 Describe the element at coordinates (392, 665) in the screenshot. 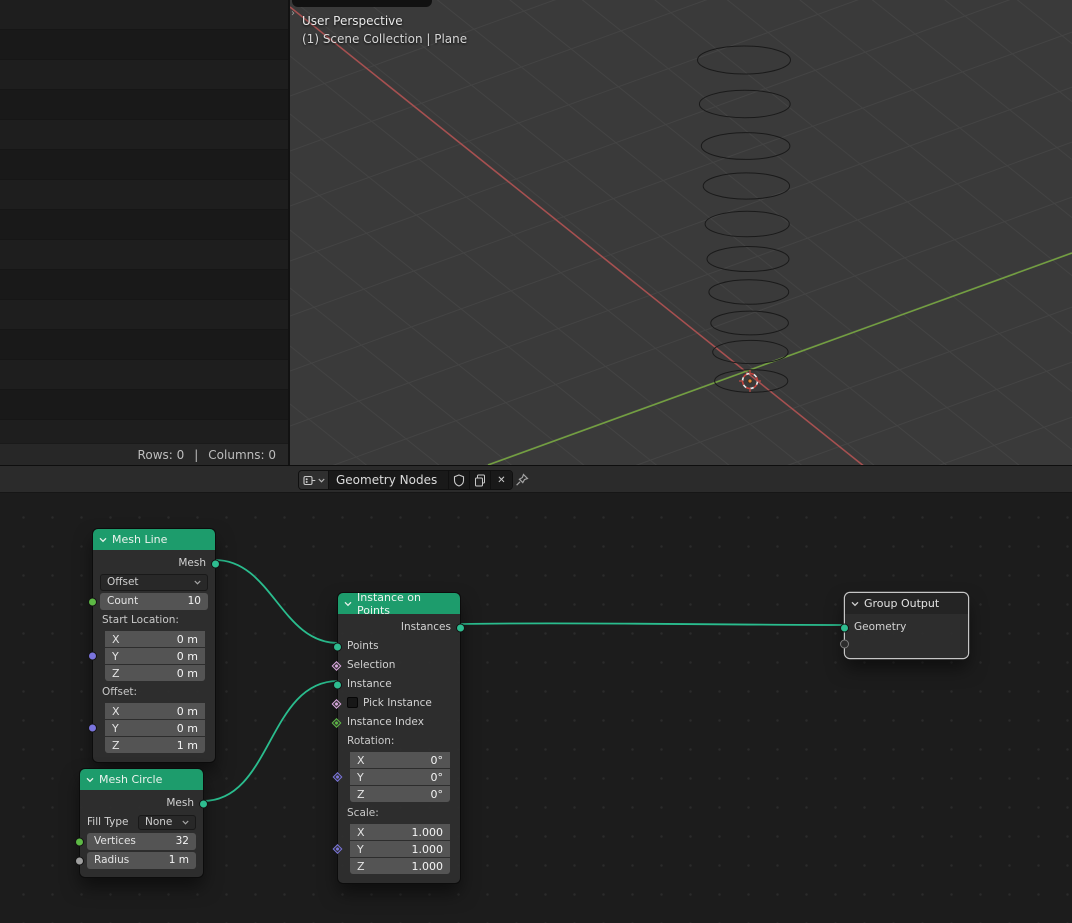

I see `selection-row: Selection` at that location.